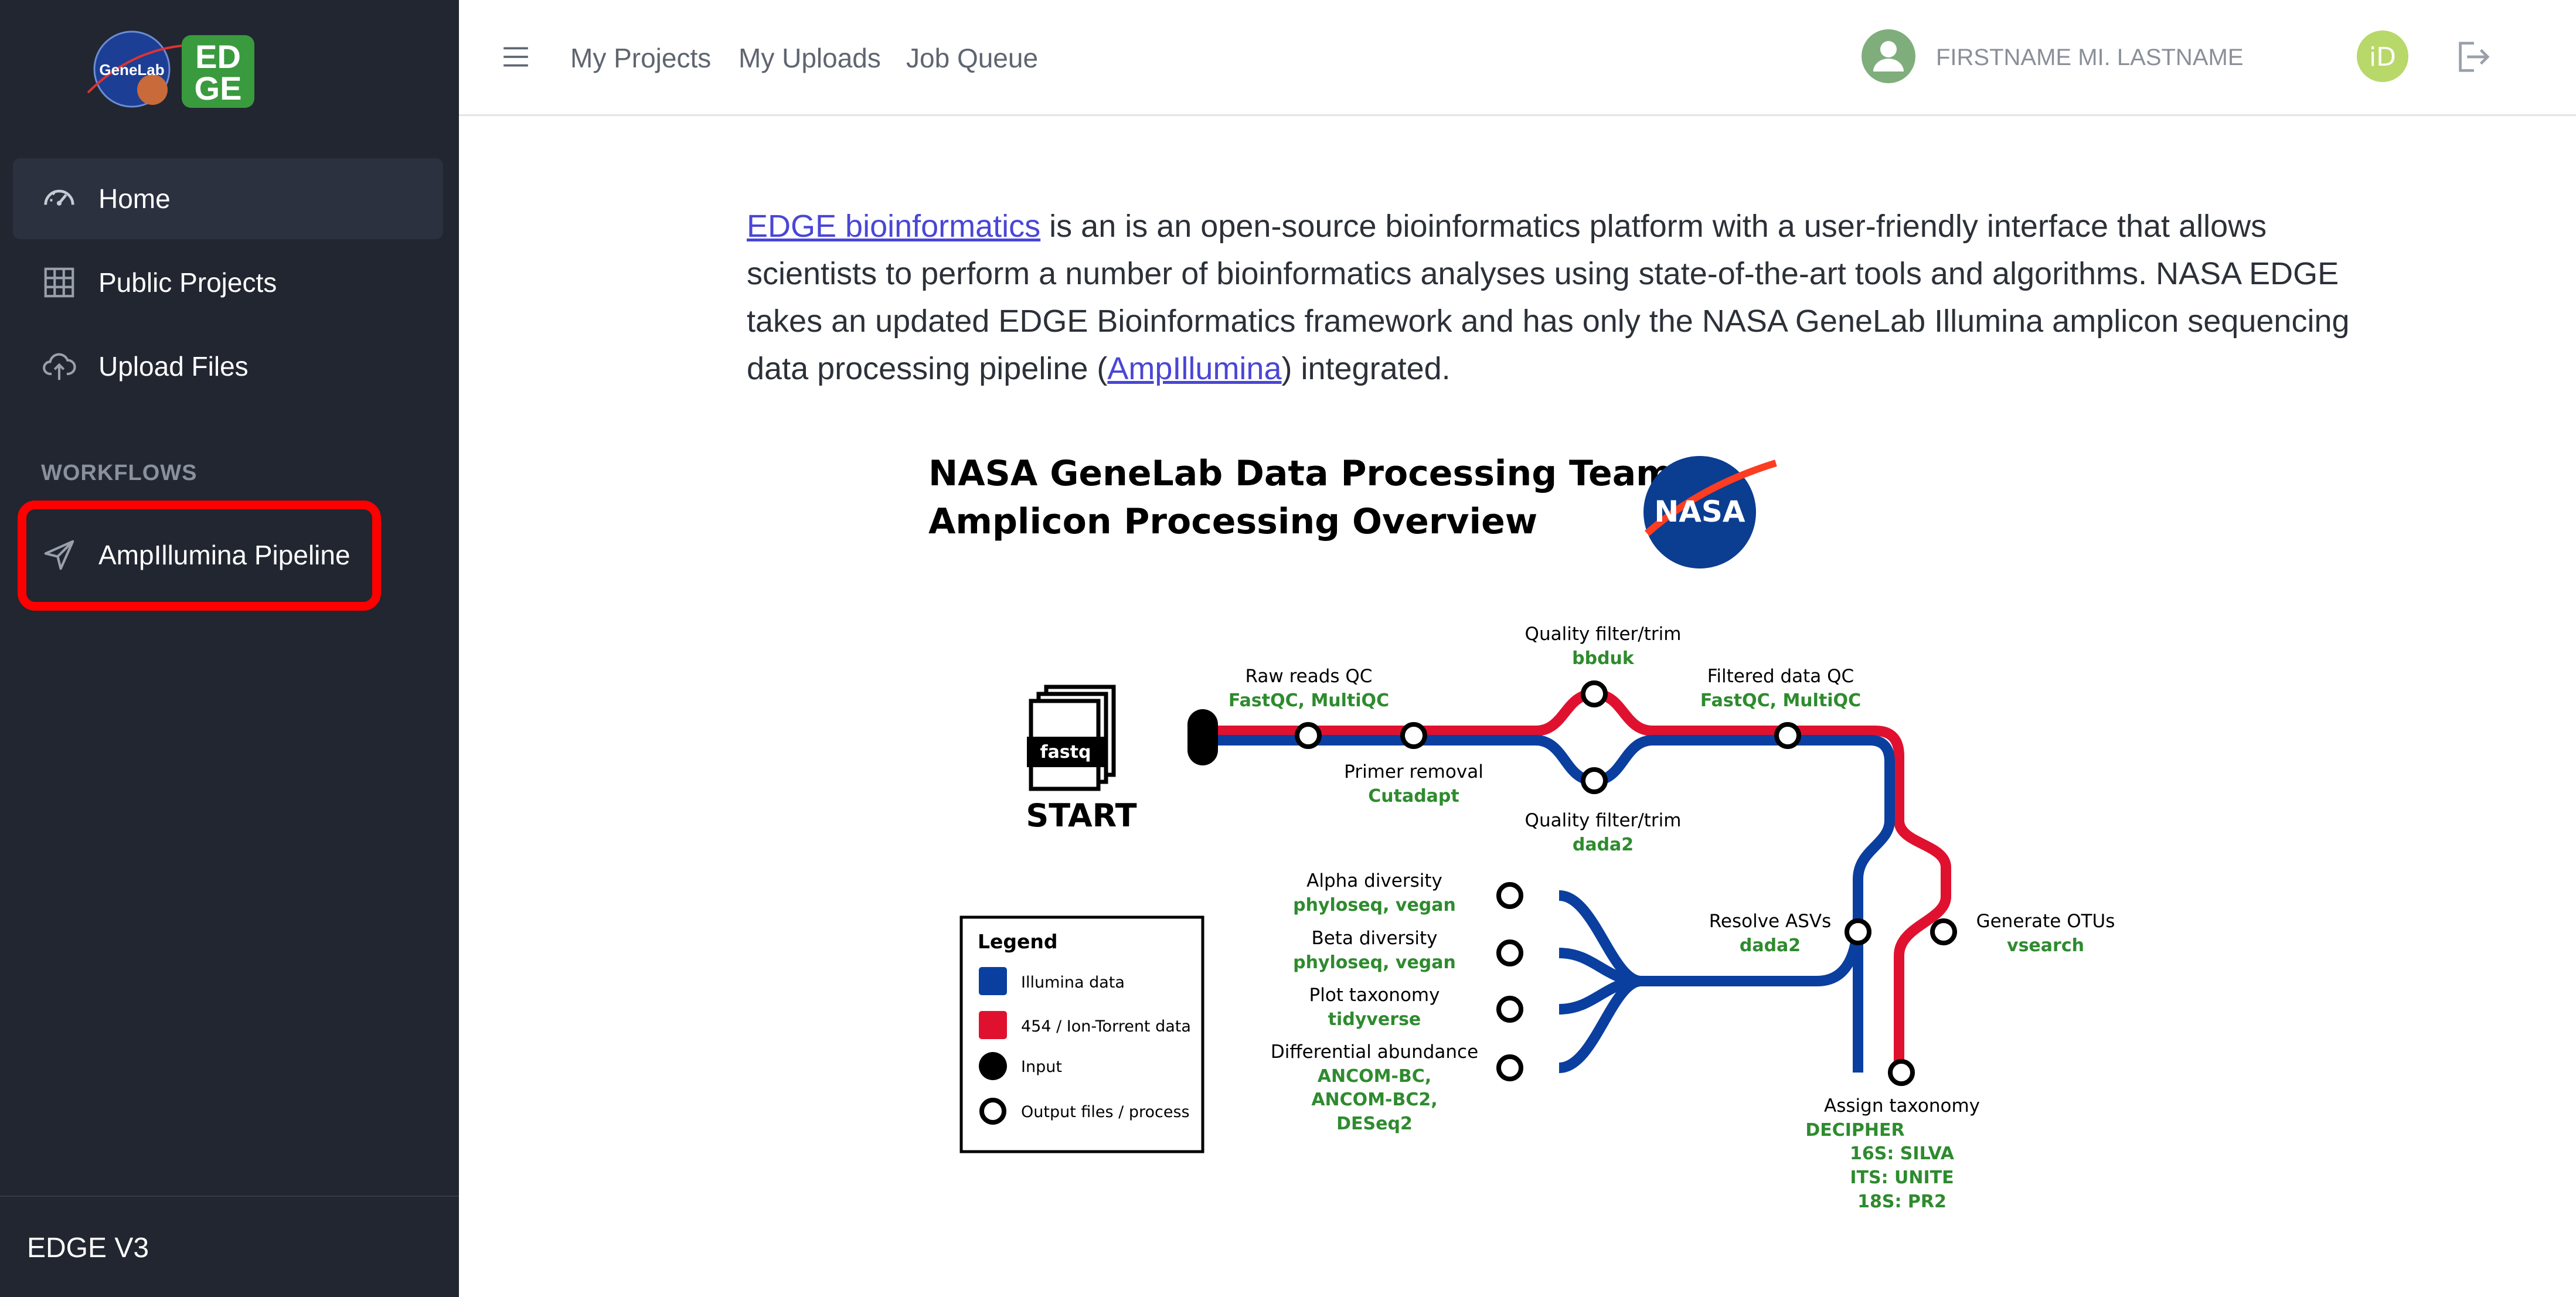 The height and width of the screenshot is (1297, 2576). Describe the element at coordinates (1309, 700) in the screenshot. I see `raw-qc-tools: FastQC, MultiQC` at that location.